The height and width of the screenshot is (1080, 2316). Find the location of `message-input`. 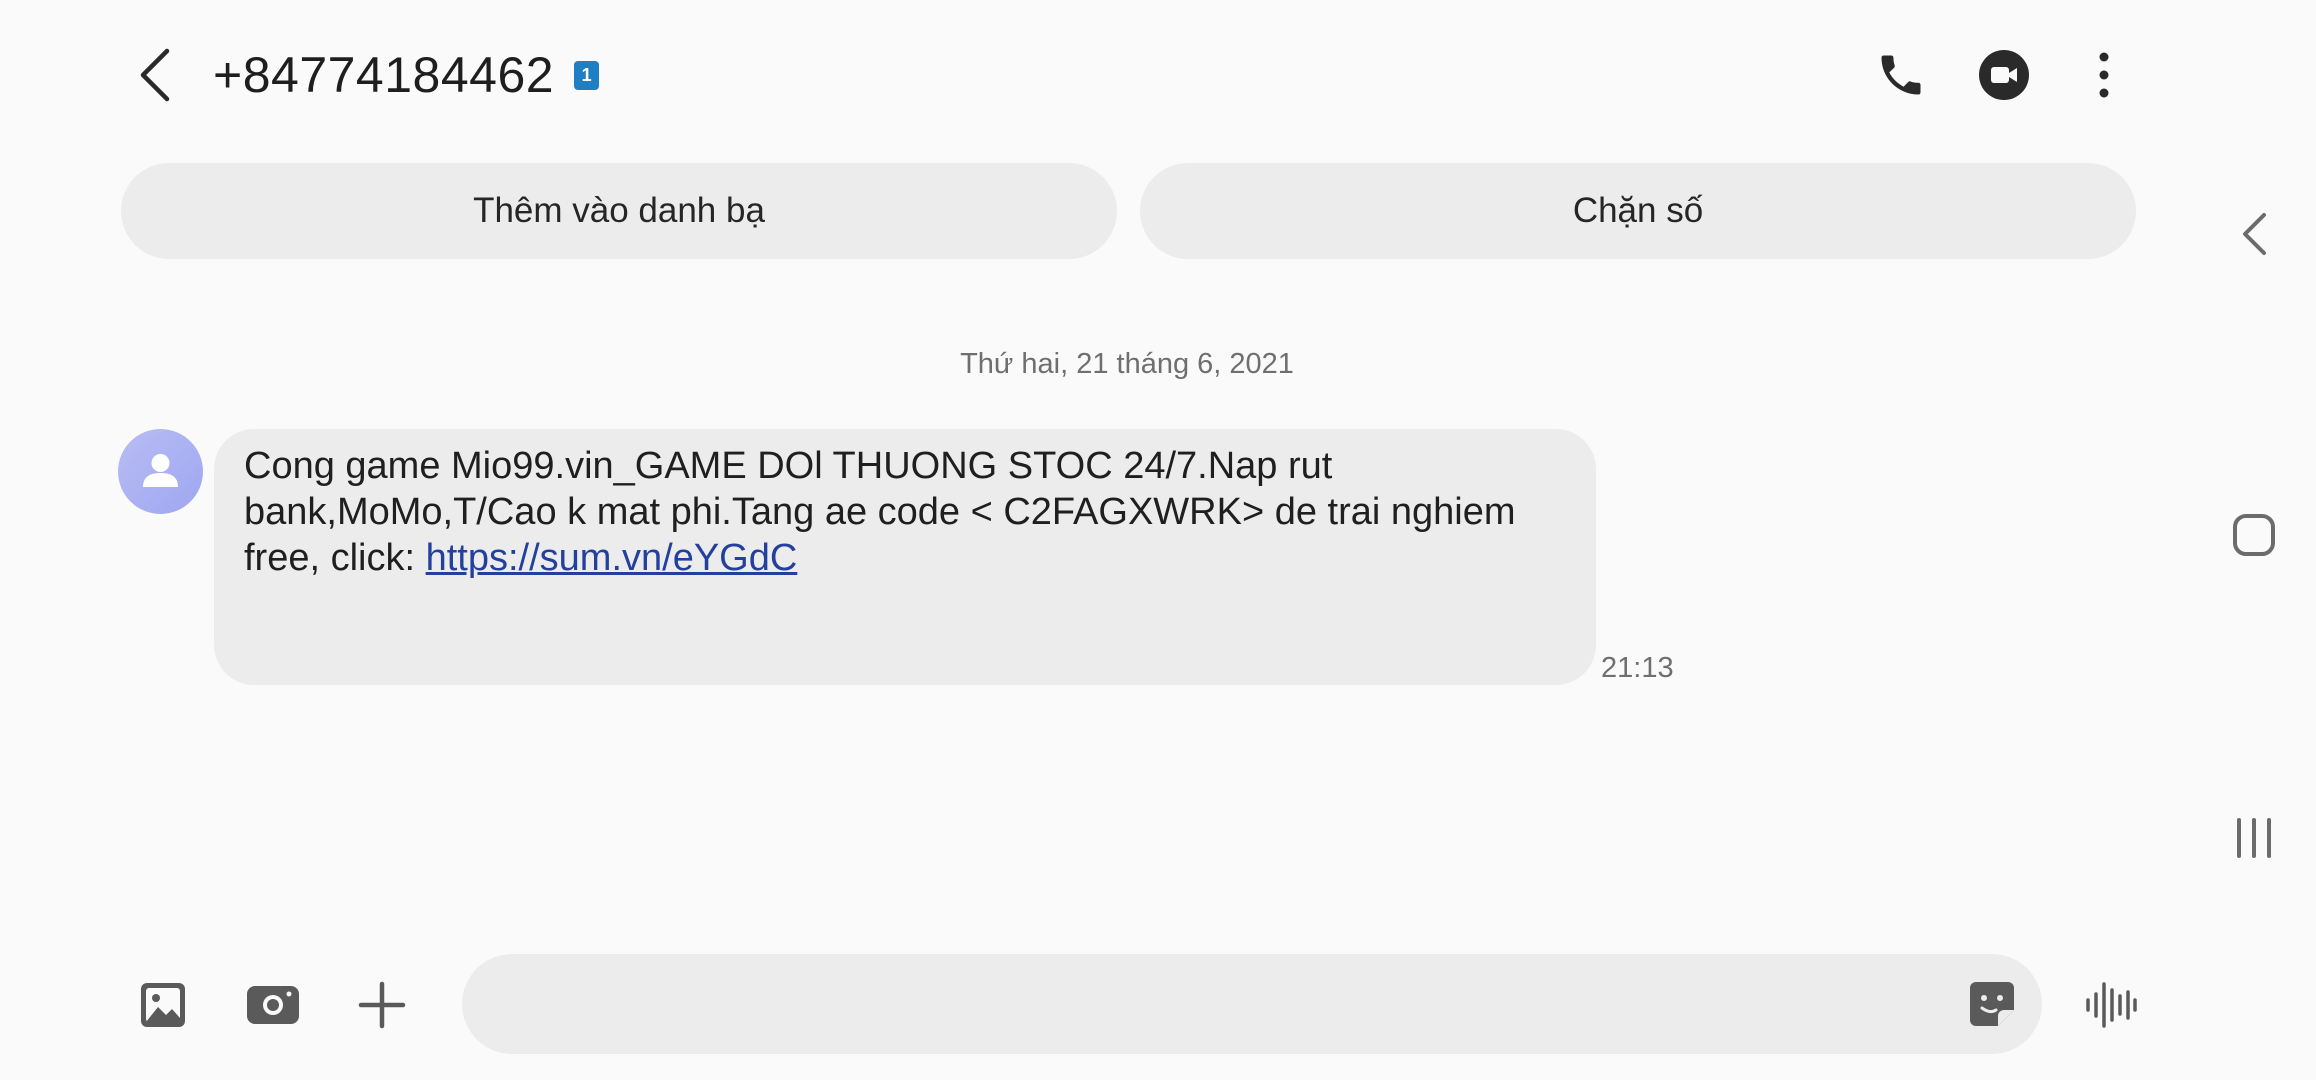

message-input is located at coordinates (1212, 1004).